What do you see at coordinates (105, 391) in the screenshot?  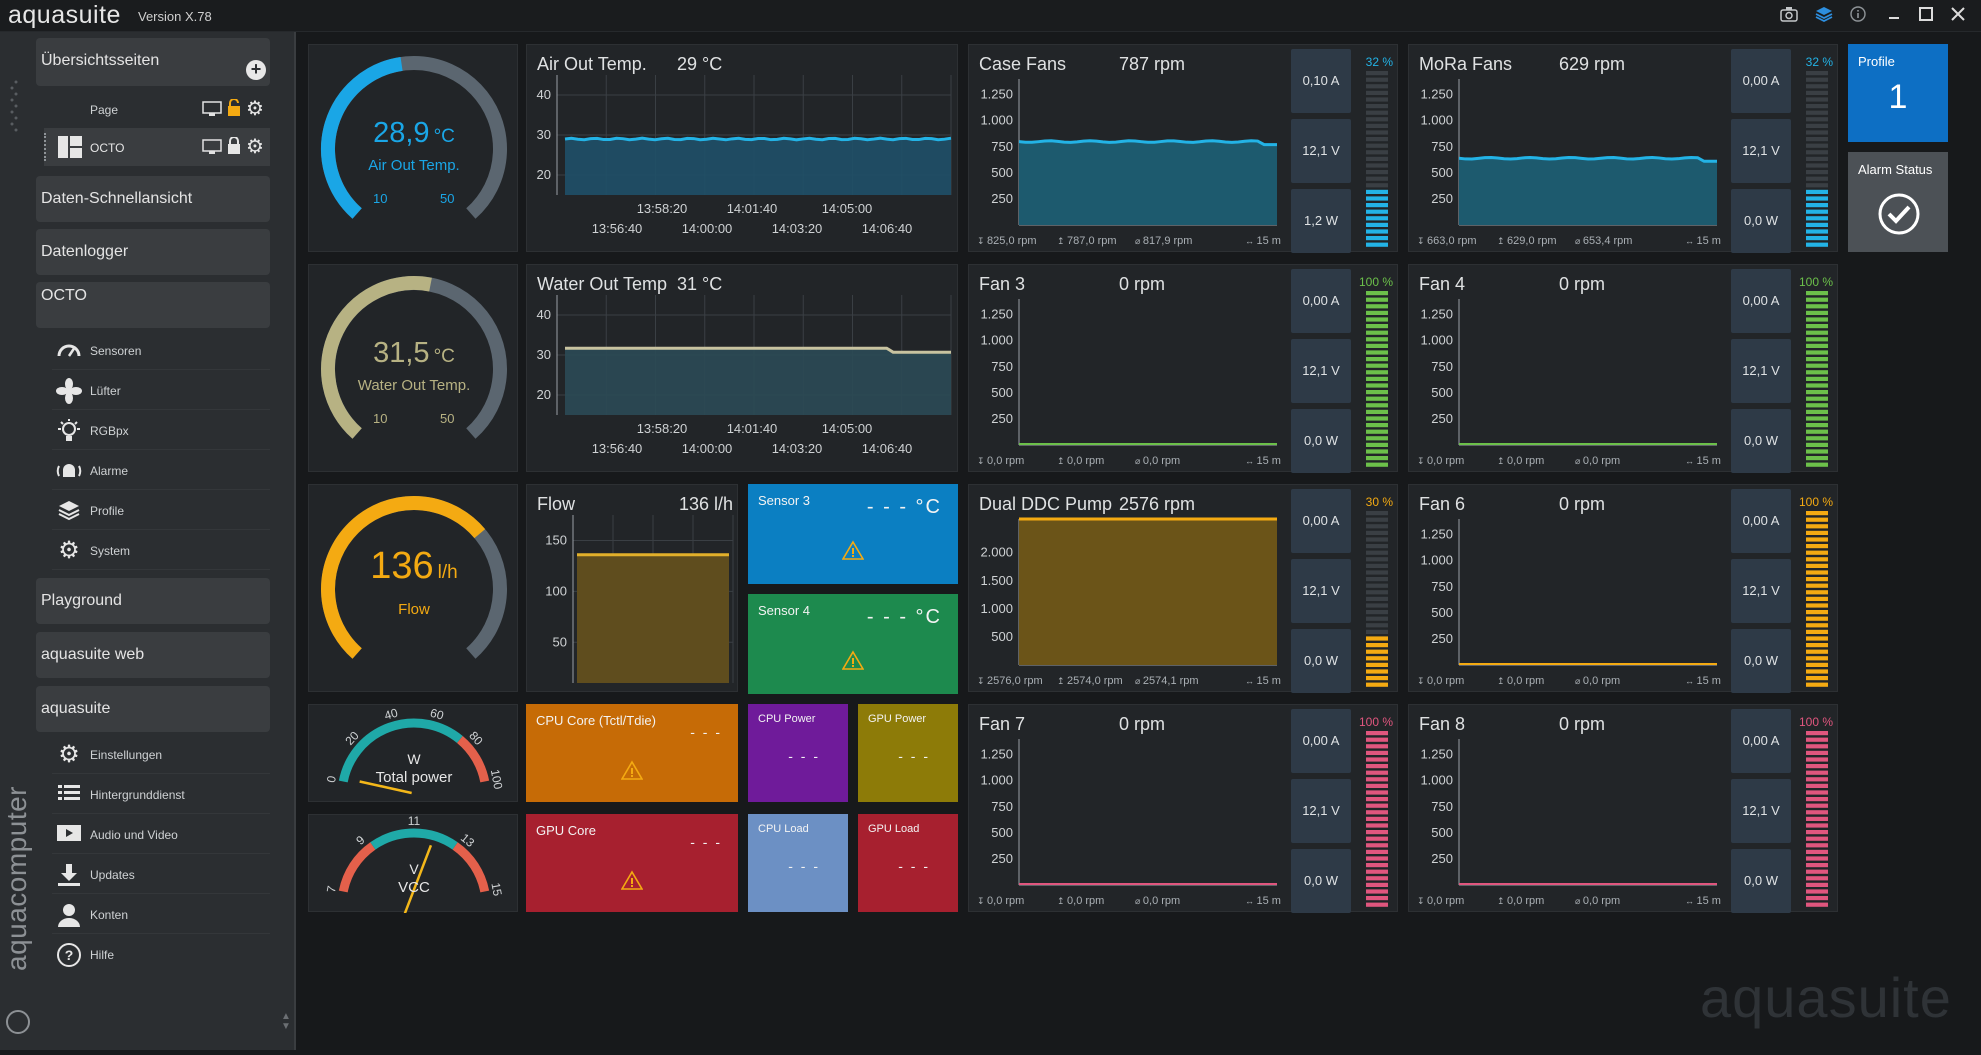 I see `sidebar-item-label: Lüfter` at bounding box center [105, 391].